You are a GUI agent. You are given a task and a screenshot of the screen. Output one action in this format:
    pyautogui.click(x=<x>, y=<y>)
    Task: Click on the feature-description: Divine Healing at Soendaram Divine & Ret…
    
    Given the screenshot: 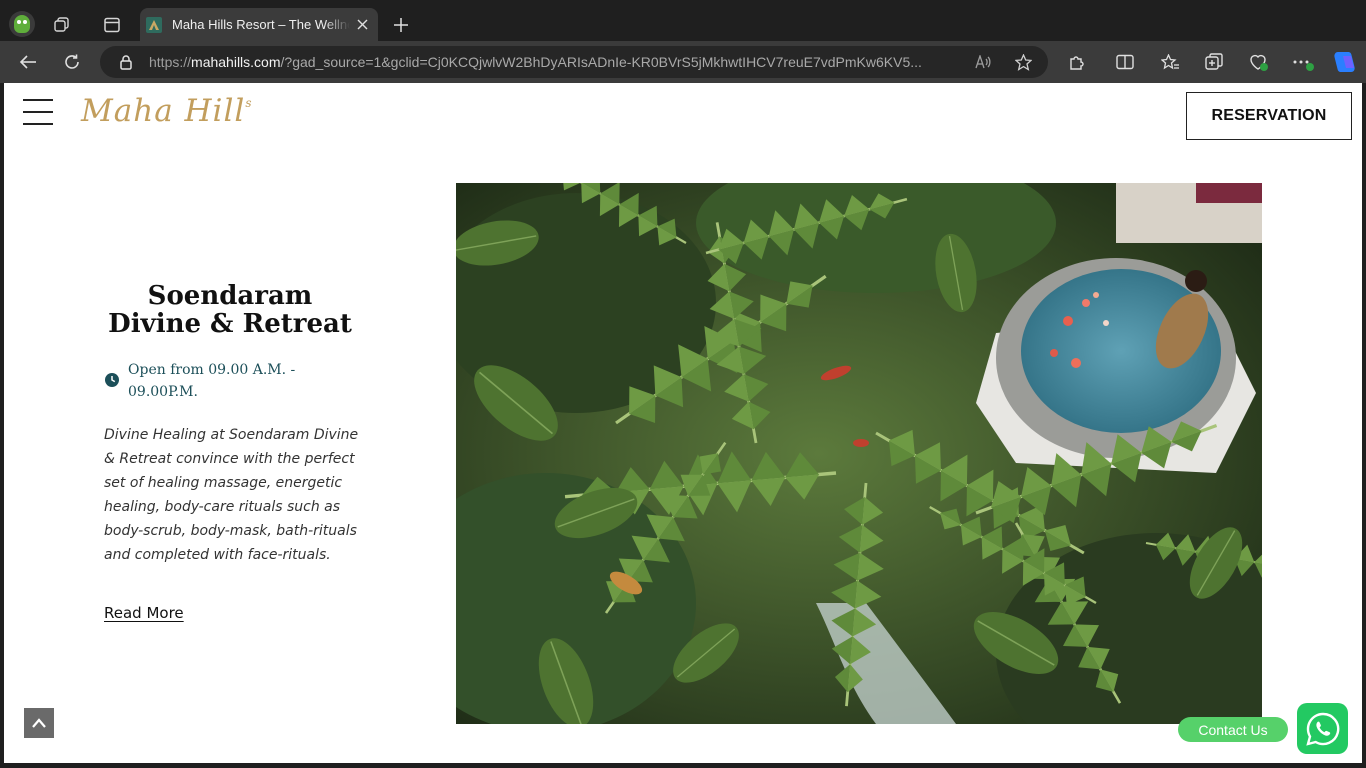 What is the action you would take?
    pyautogui.click(x=231, y=495)
    